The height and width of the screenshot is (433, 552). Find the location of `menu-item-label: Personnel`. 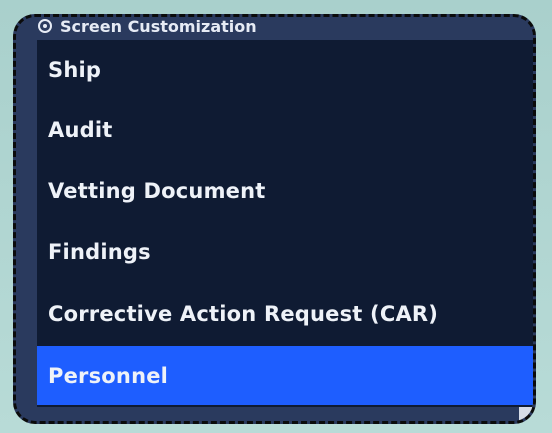

menu-item-label: Personnel is located at coordinates (108, 375).